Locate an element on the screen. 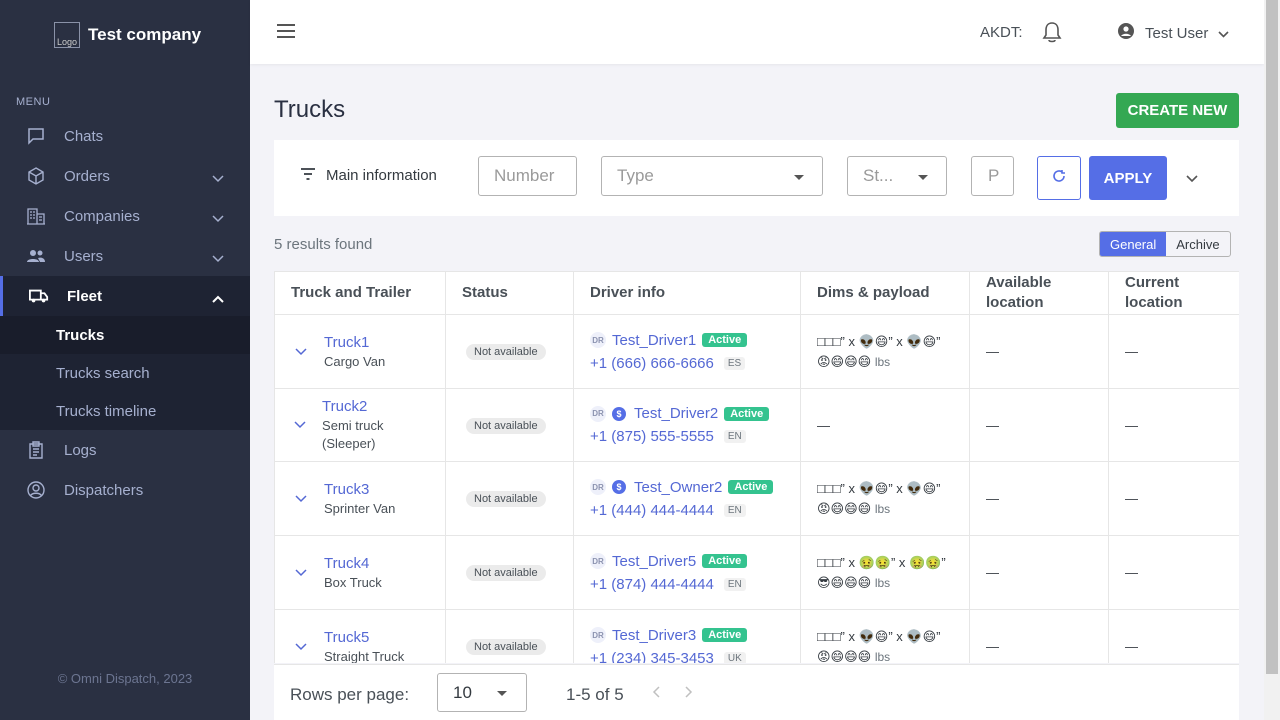 This screenshot has height=720, width=1280. driver-phone-link: +1 (234) 345-3453 is located at coordinates (652, 657).